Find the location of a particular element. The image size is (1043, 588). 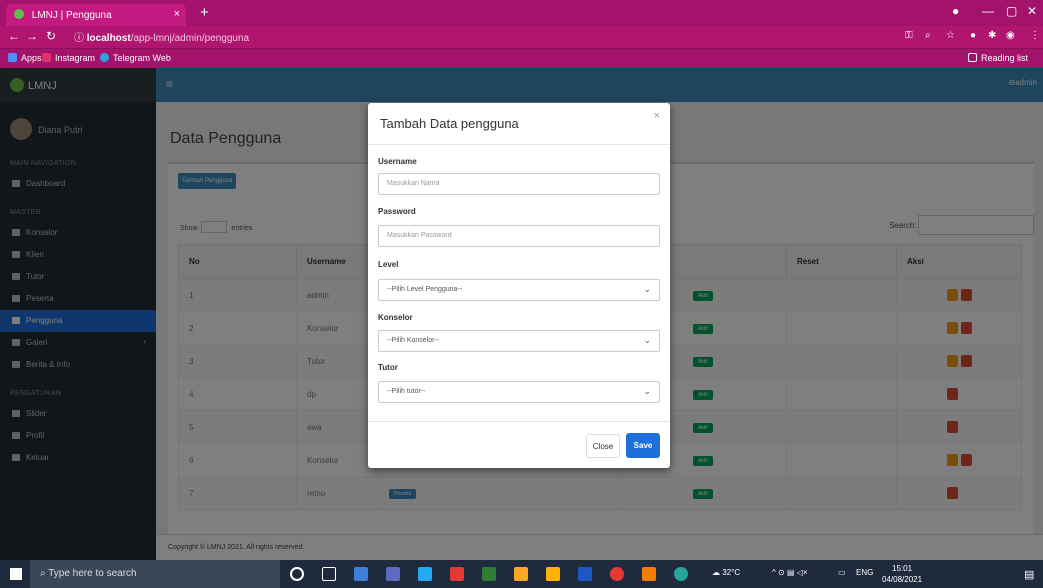

file-explorer-icon is located at coordinates (521, 574).